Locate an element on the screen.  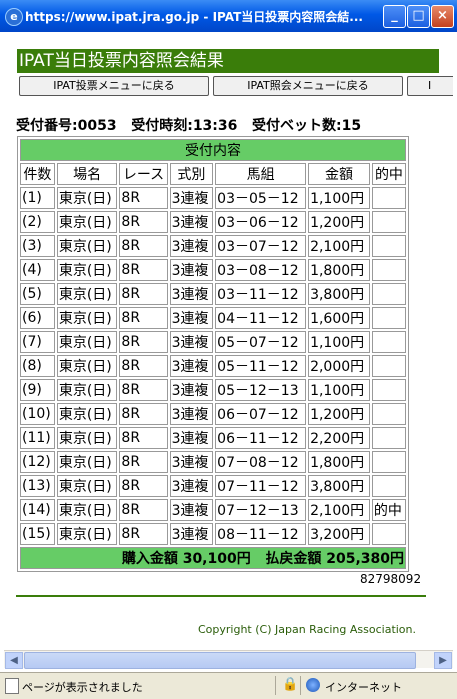
table-row: (1) 東京(日) 8R 3連複 03－05－12 1,100円 is located at coordinates (213, 198).